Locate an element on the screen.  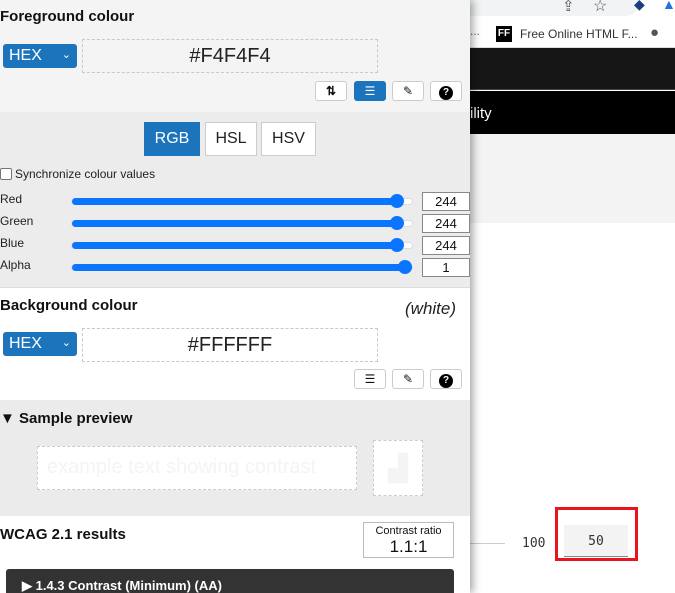
site-banner is located at coordinates (572, 178).